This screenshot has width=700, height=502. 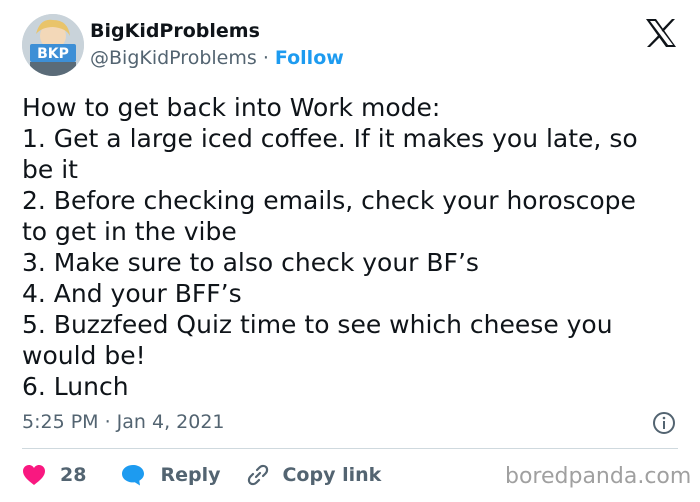 I want to click on heart-icon, so click(x=34, y=475).